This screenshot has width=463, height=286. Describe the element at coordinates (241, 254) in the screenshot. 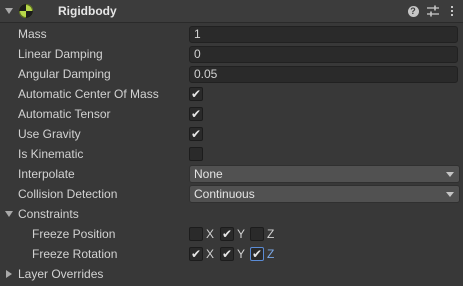

I see `freeze-rotation-y-label: Y` at that location.